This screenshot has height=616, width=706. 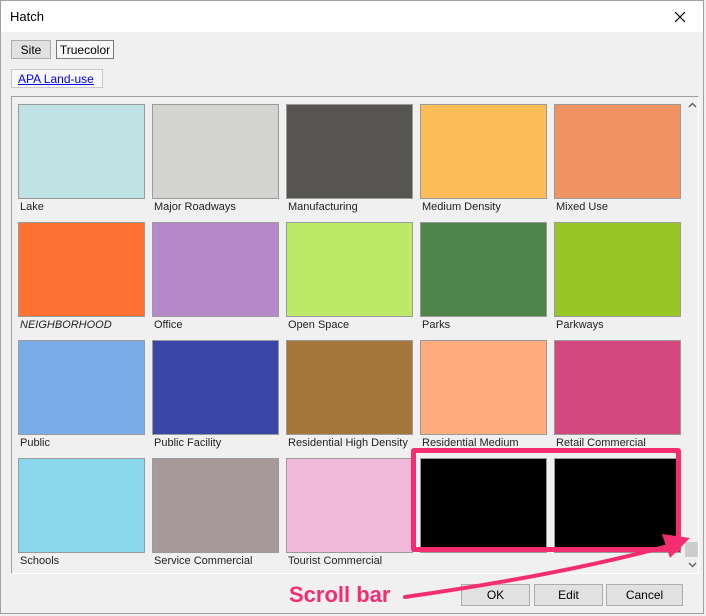 What do you see at coordinates (32, 207) in the screenshot?
I see `swatch-label: Lake` at bounding box center [32, 207].